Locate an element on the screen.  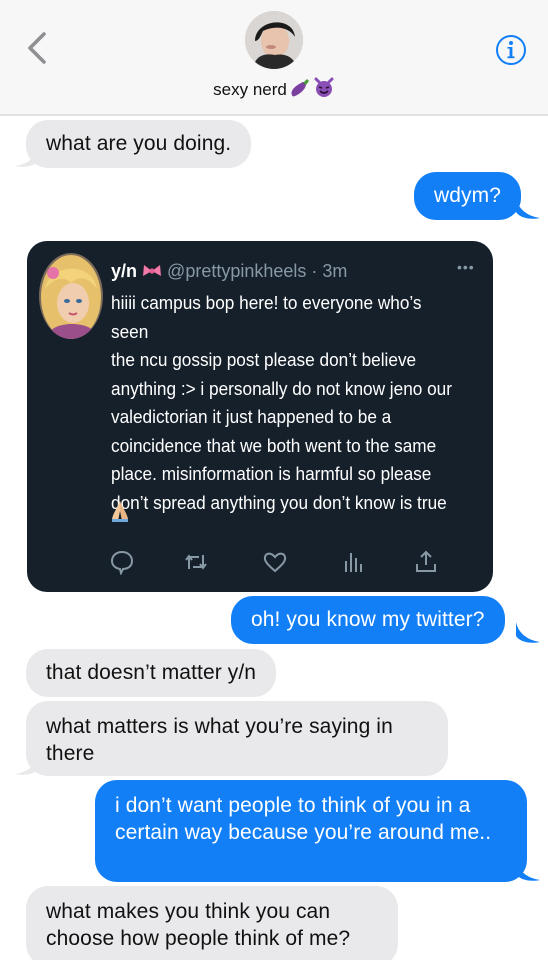
tweet-handle: @prettypinkheels · 3m is located at coordinates (257, 271).